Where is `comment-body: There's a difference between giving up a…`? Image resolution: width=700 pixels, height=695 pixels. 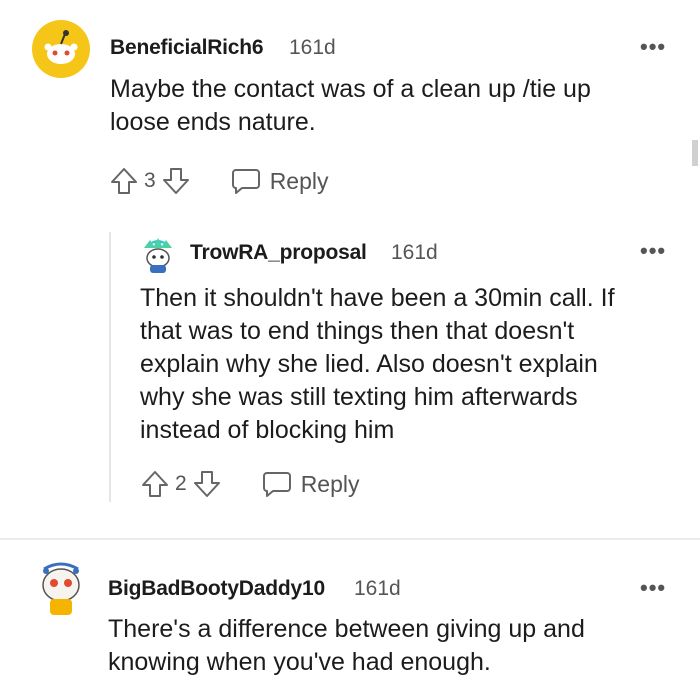
comment-body: There's a difference between giving up a… is located at coordinates (388, 646).